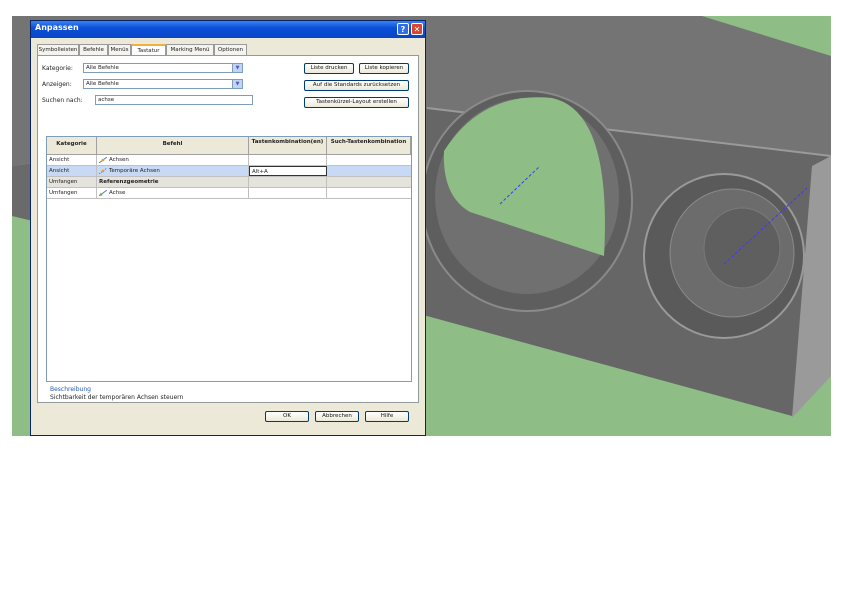  What do you see at coordinates (230, 49) in the screenshot?
I see `tab-options: Optionen` at bounding box center [230, 49].